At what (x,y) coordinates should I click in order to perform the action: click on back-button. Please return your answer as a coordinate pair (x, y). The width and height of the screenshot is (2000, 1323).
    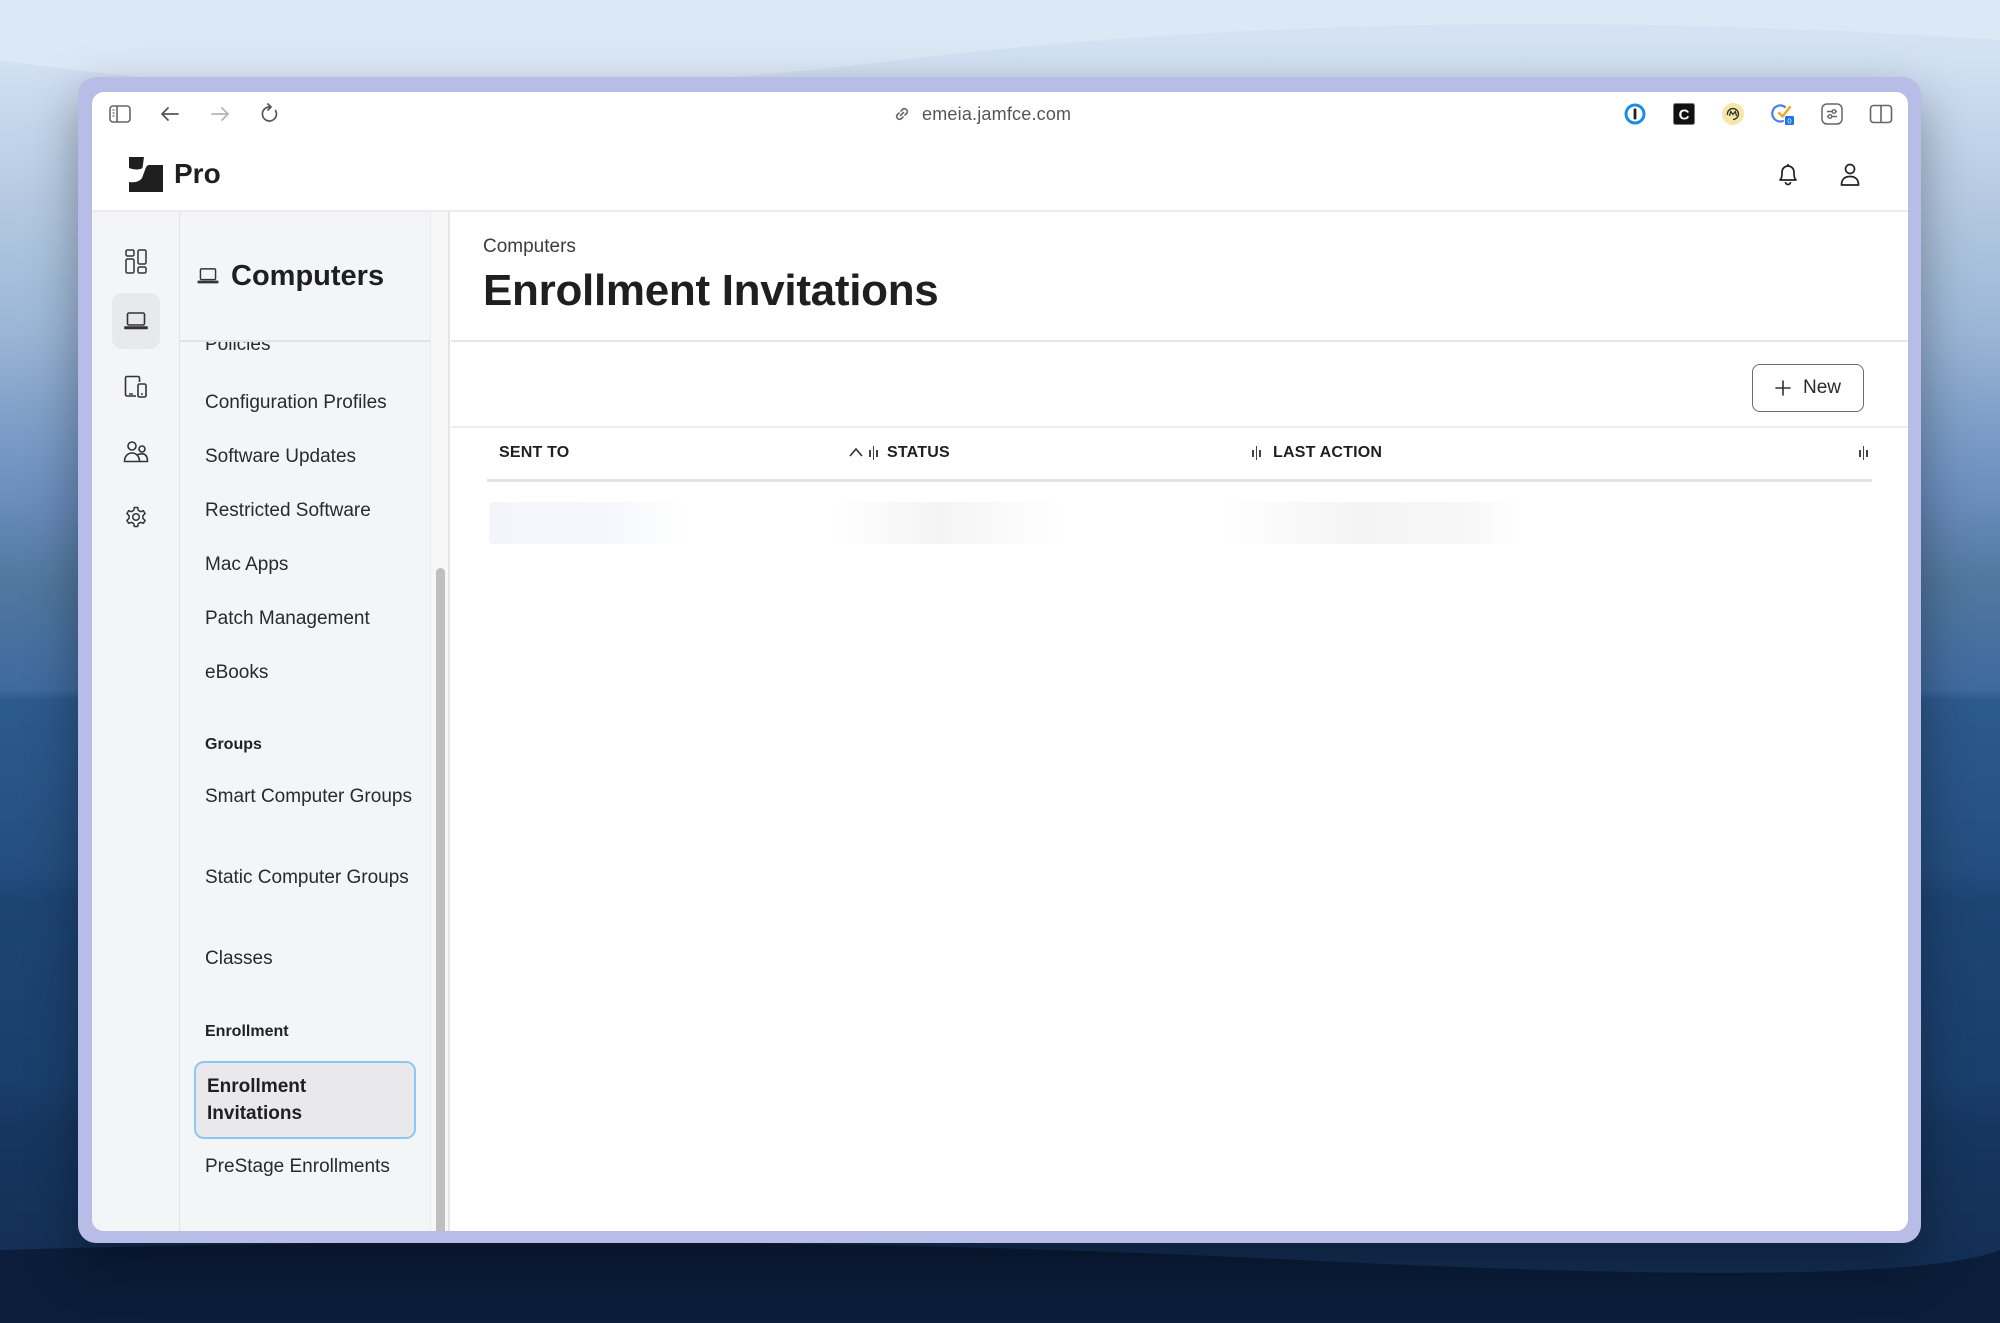
    Looking at the image, I should click on (170, 114).